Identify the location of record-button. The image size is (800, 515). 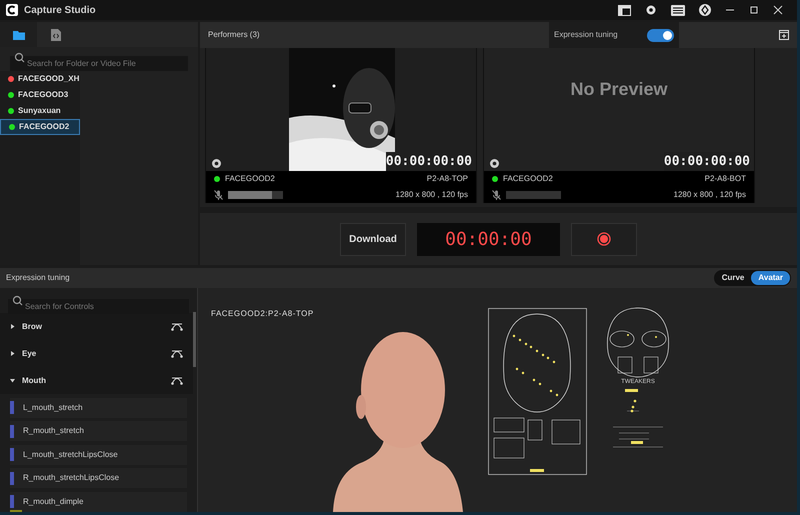
(604, 239).